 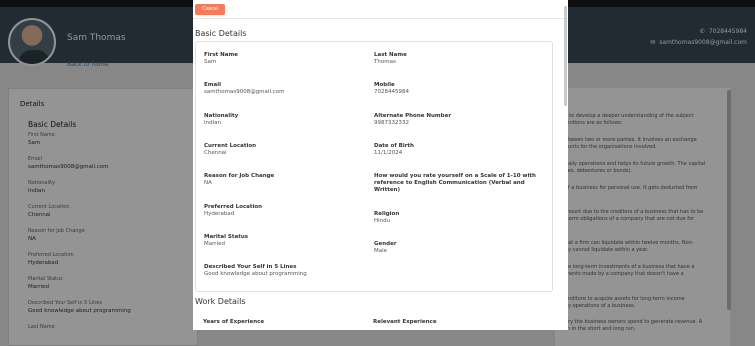 I want to click on field-value: Good knowledge about programming, so click(x=255, y=274).